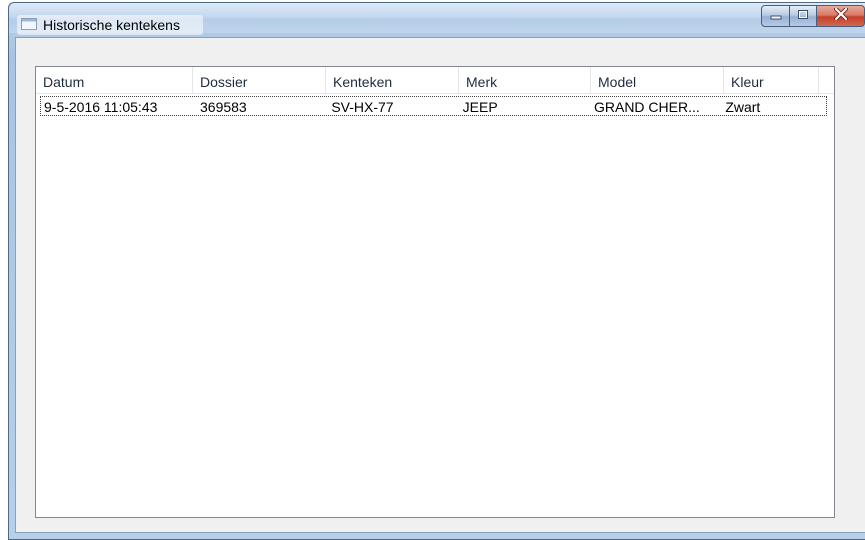  Describe the element at coordinates (29, 23) in the screenshot. I see `window-app-icon` at that location.